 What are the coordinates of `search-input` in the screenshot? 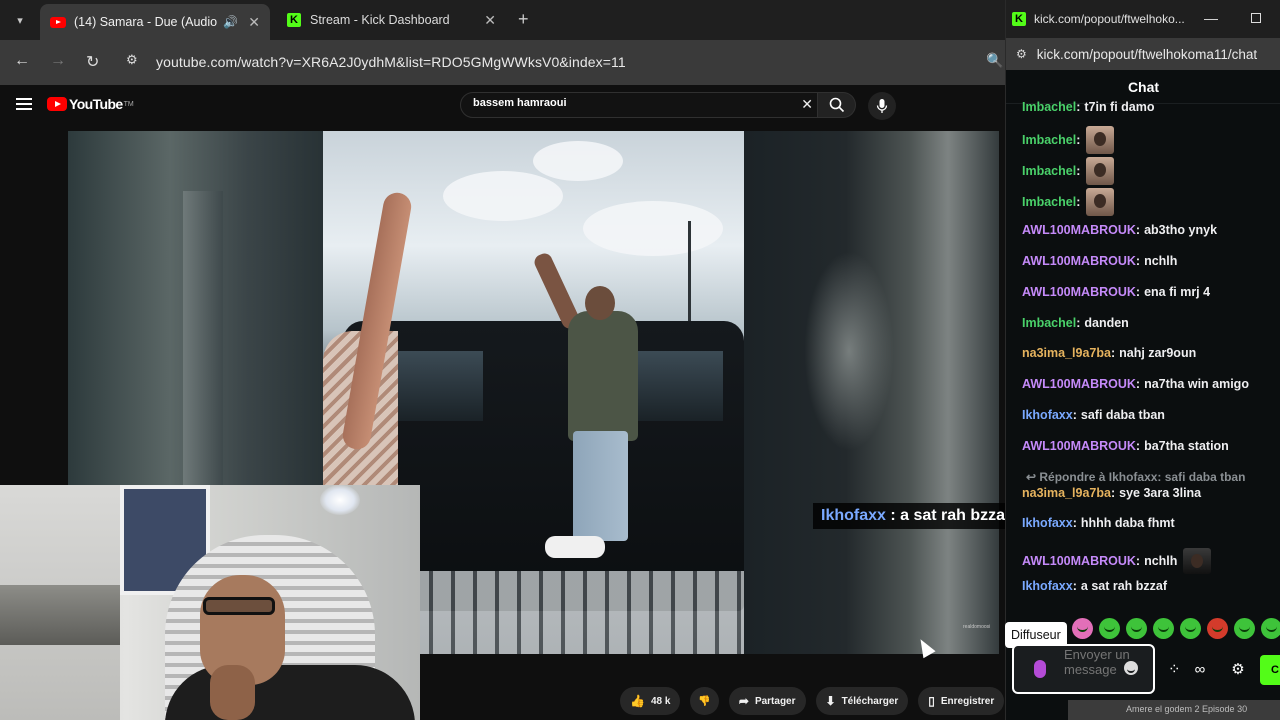 It's located at (628, 103).